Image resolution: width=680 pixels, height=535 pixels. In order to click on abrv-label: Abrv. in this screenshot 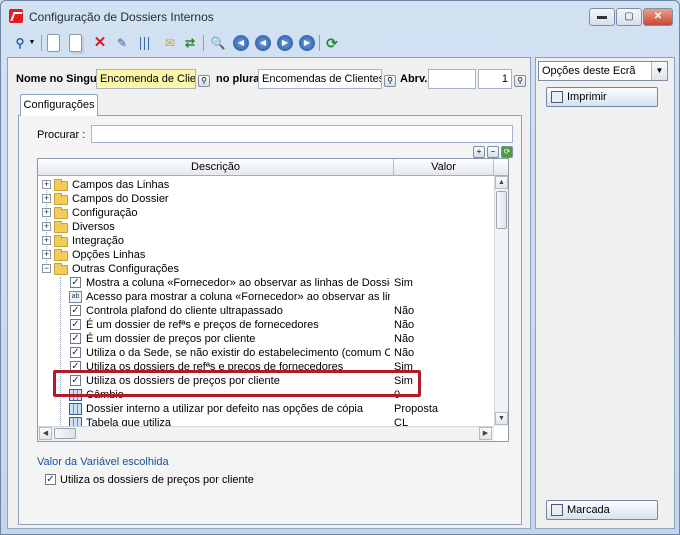, I will do `click(414, 79)`.